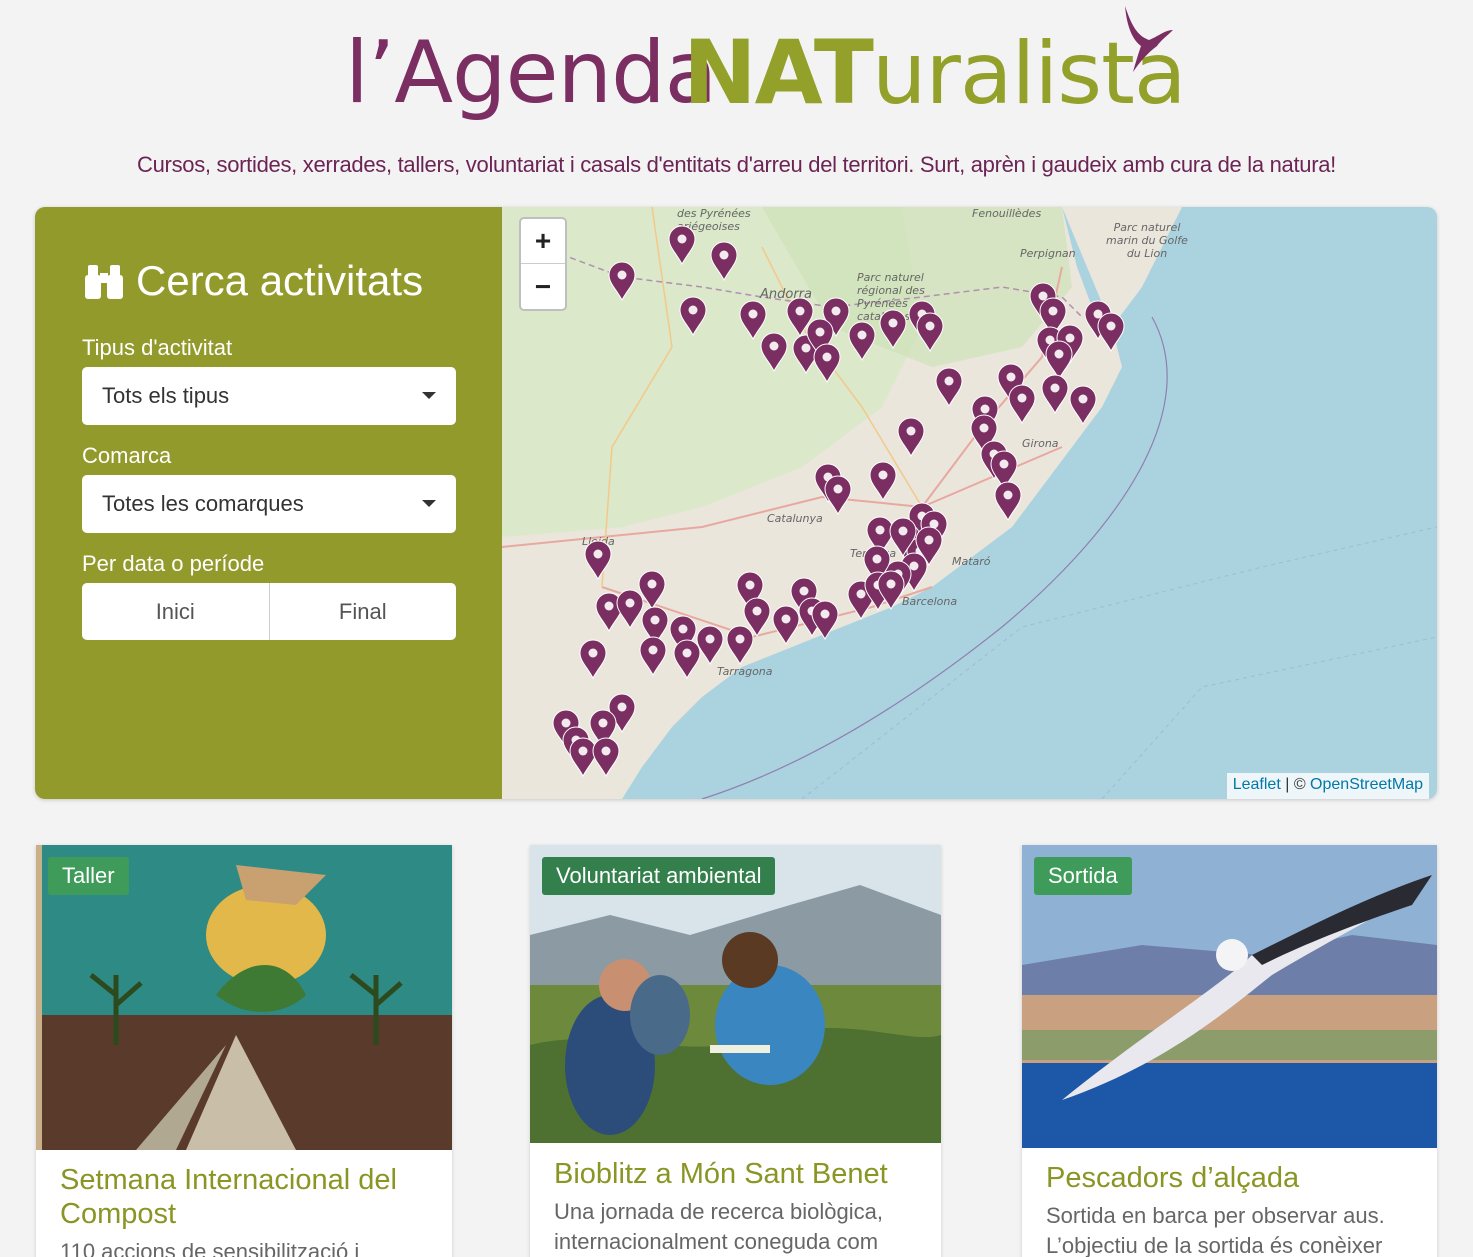 The height and width of the screenshot is (1257, 1473). I want to click on date-range: Inici Final, so click(269, 611).